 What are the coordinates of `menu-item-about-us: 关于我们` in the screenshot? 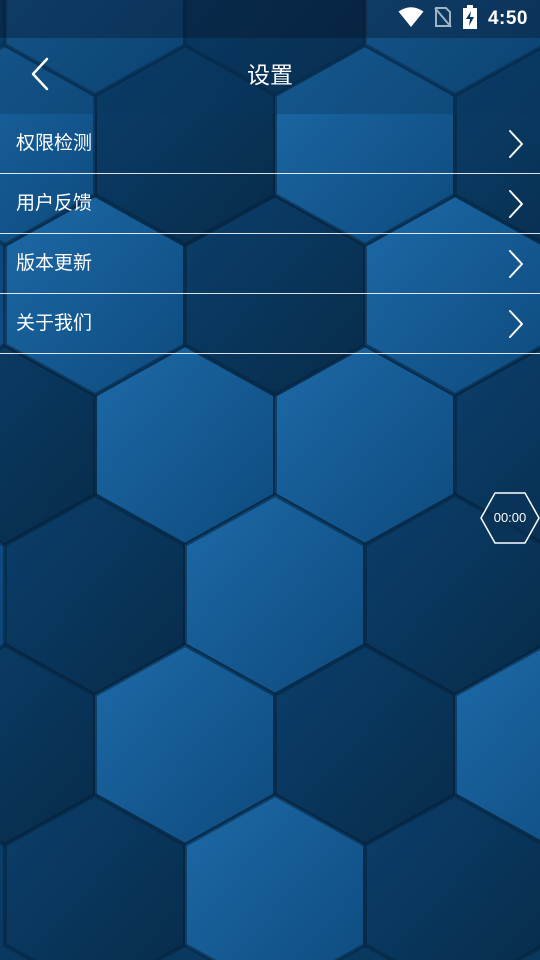 It's located at (270, 324).